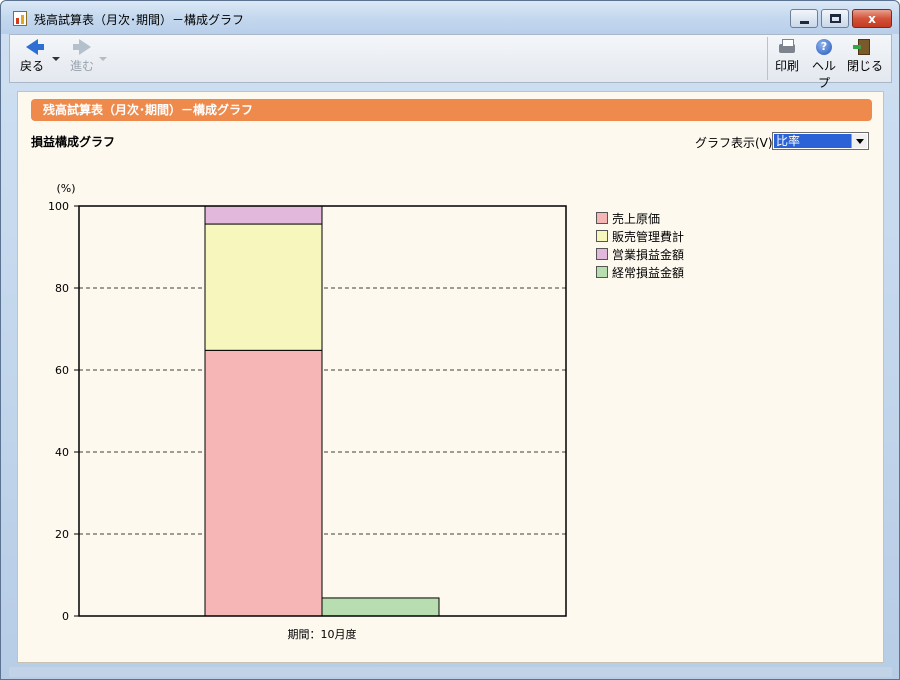 This screenshot has height=680, width=900. I want to click on maximize-button, so click(835, 18).